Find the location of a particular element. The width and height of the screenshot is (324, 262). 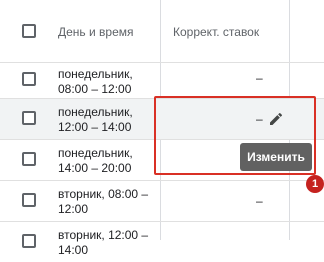

annotation-step-badge: 1 is located at coordinates (315, 184).